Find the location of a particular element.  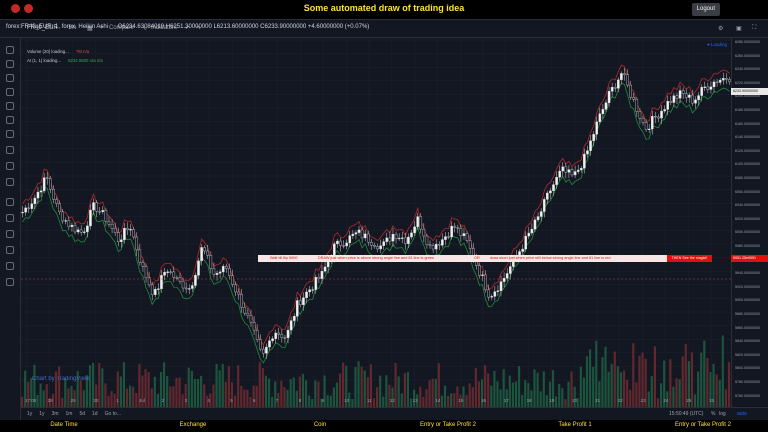

logout-button: Logout is located at coordinates (705, 9).